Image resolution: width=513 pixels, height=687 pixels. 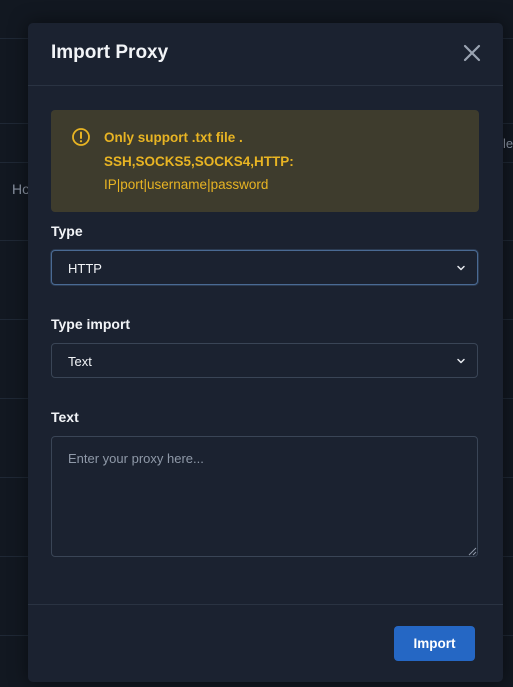 I want to click on alert-text: IP|port|username|password, so click(x=186, y=184).